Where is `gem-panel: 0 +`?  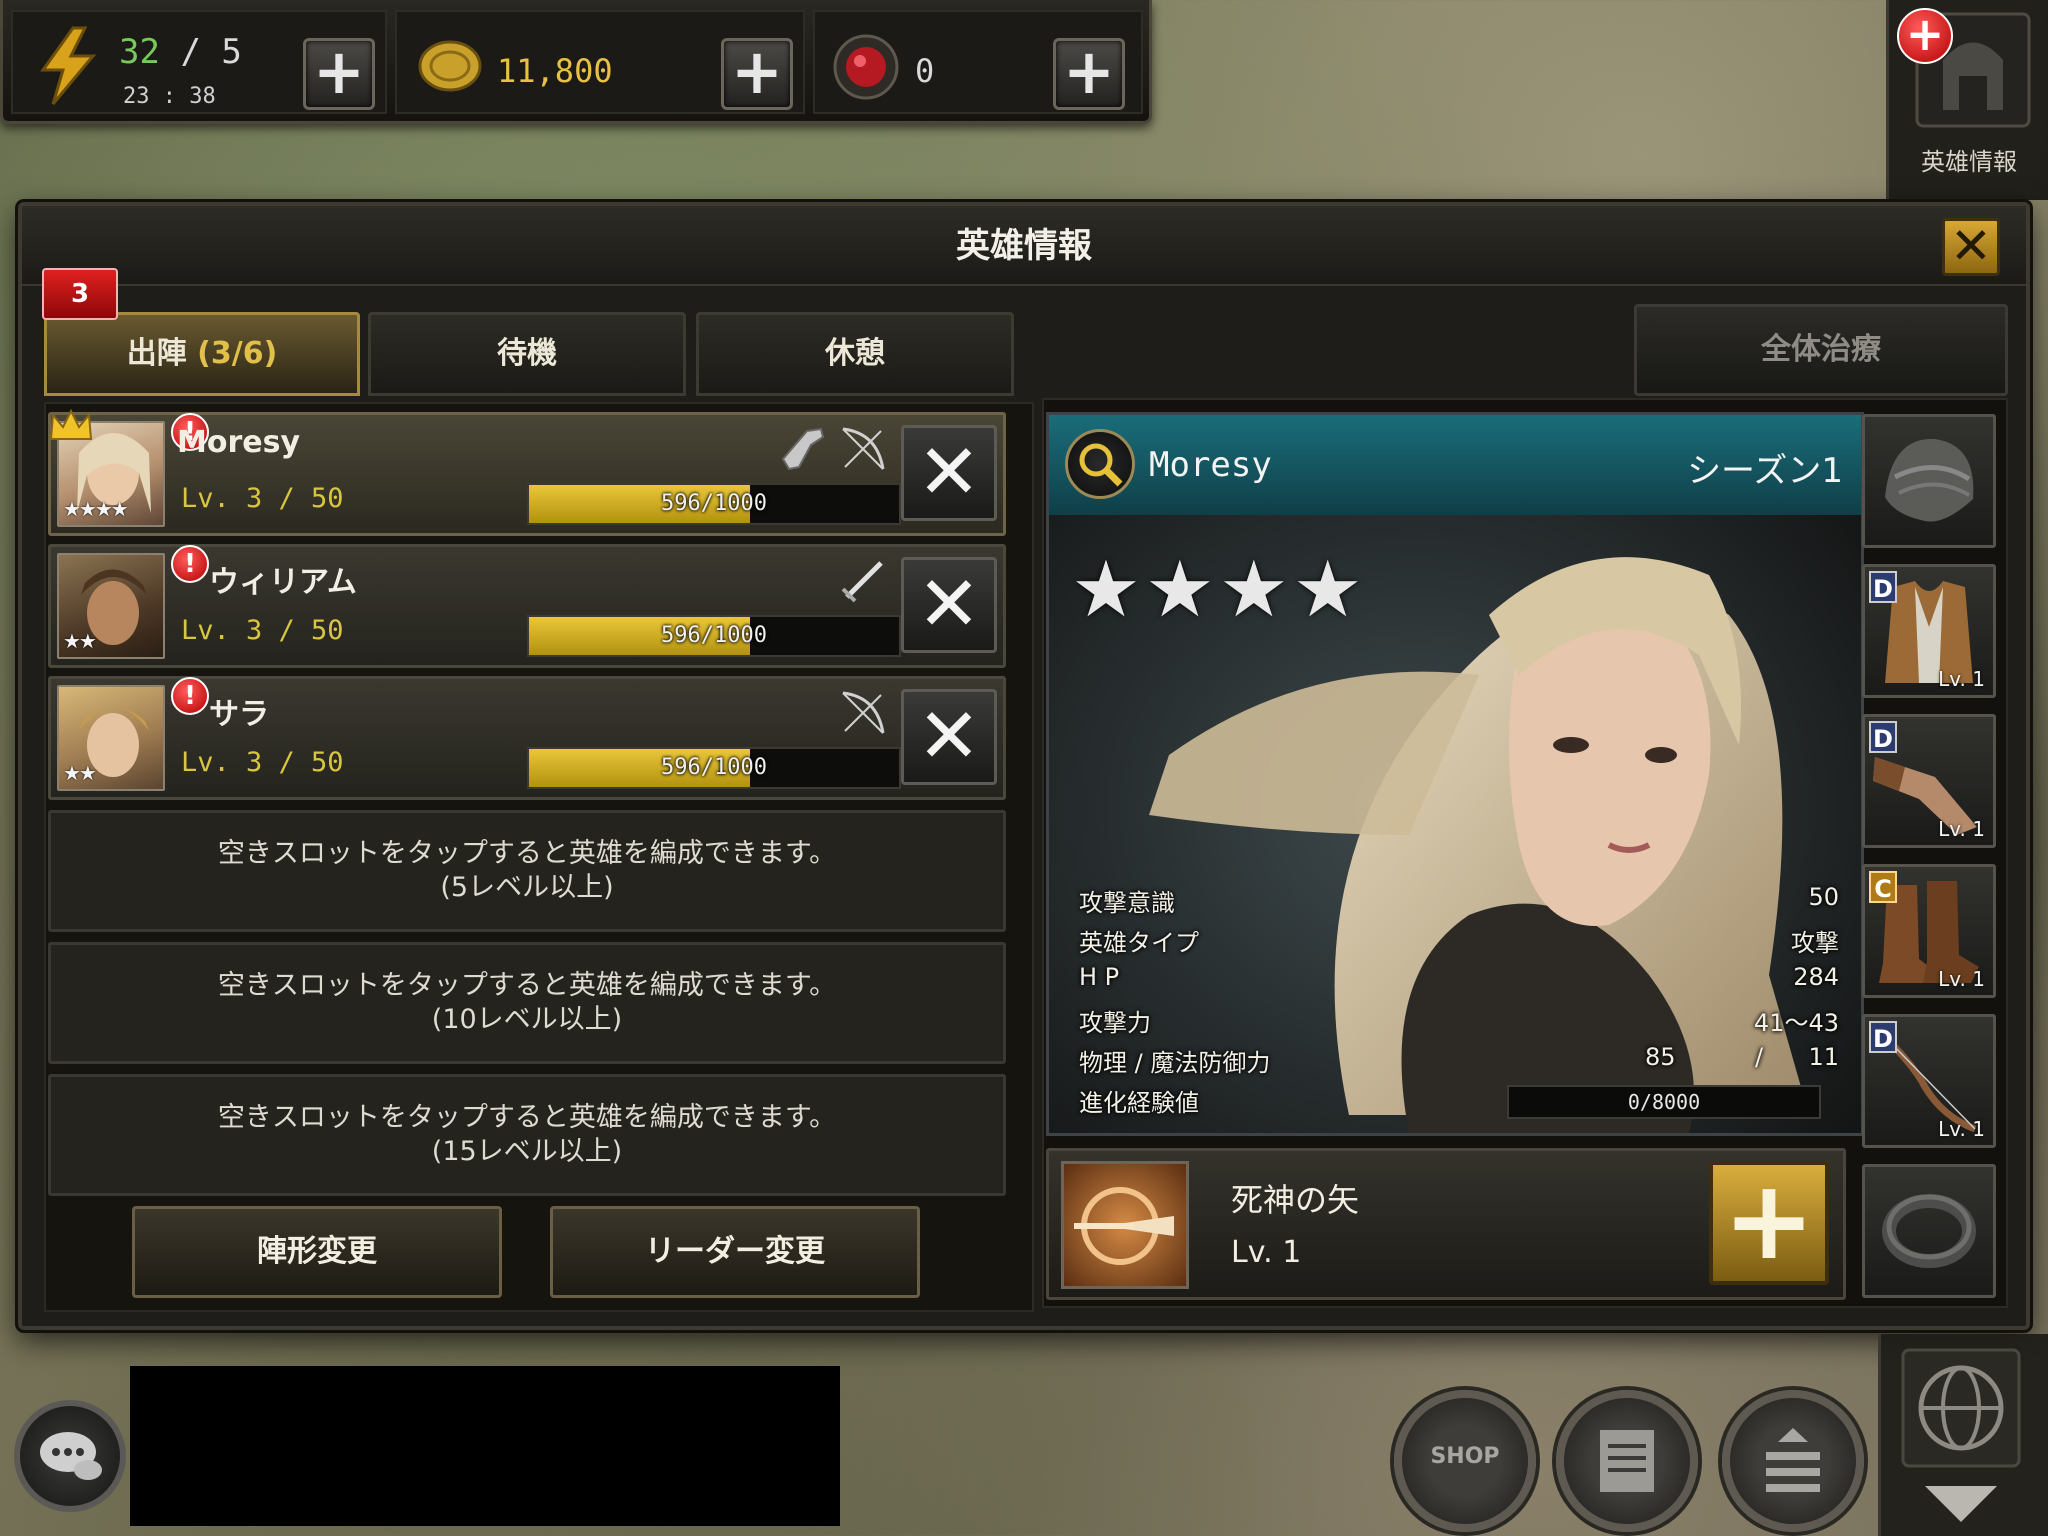
gem-panel: 0 + is located at coordinates (978, 62).